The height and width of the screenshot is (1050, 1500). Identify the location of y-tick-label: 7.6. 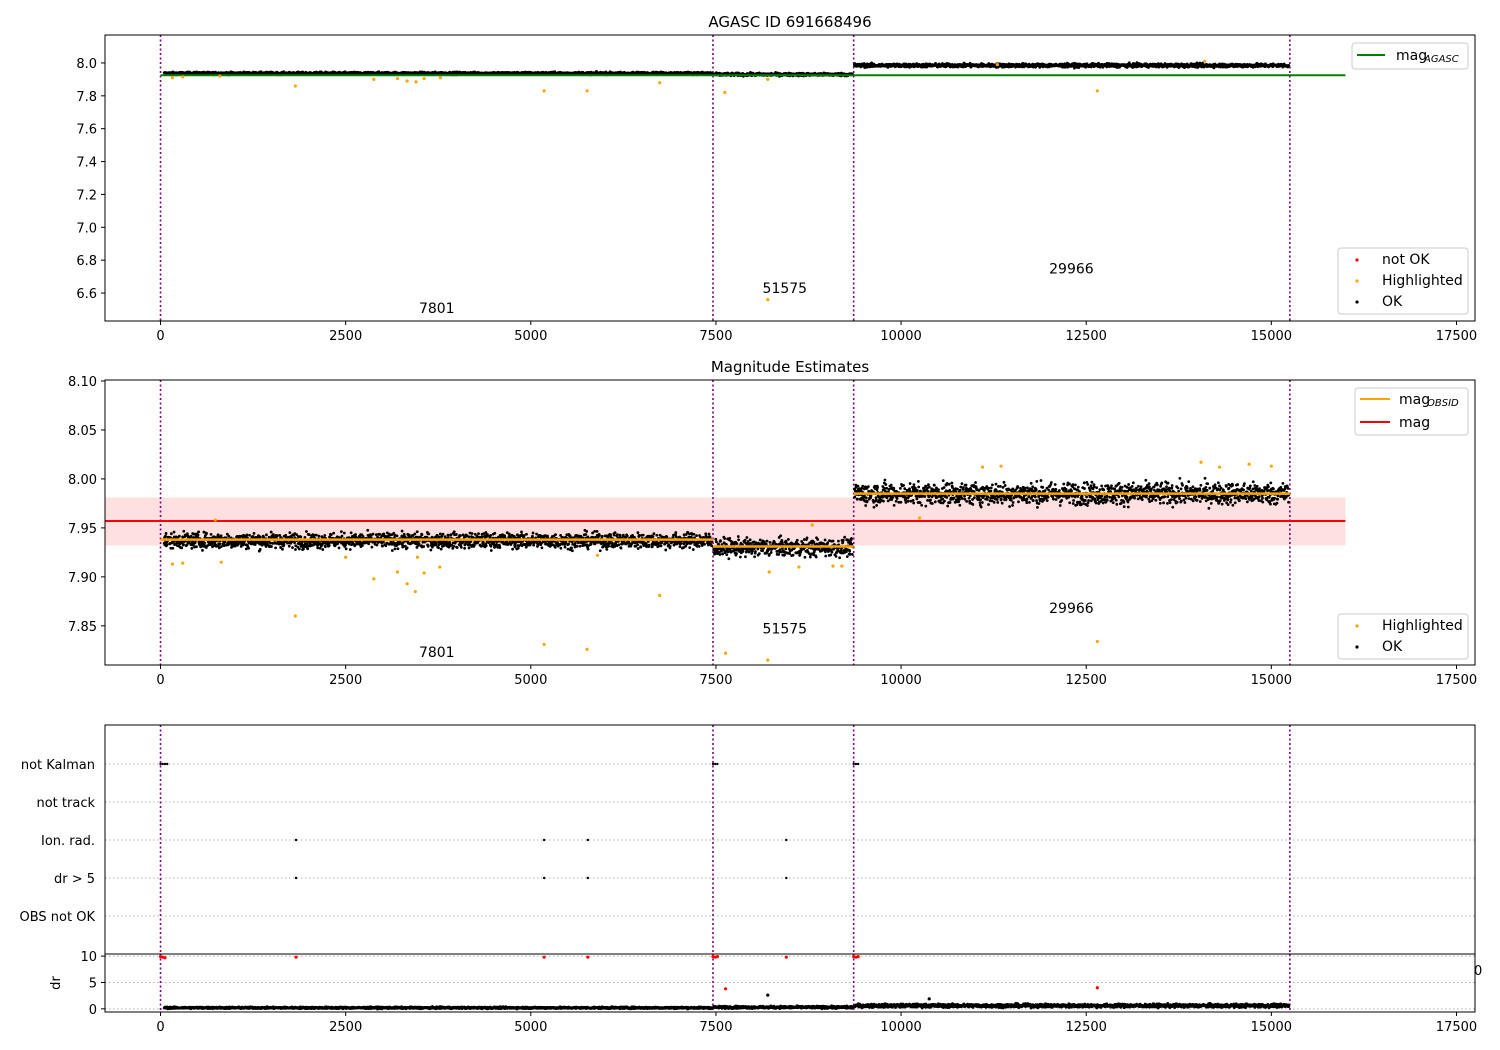
(86, 130).